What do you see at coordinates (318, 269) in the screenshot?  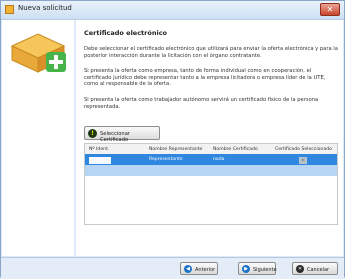 I see `cancel-label: Cancelar` at bounding box center [318, 269].